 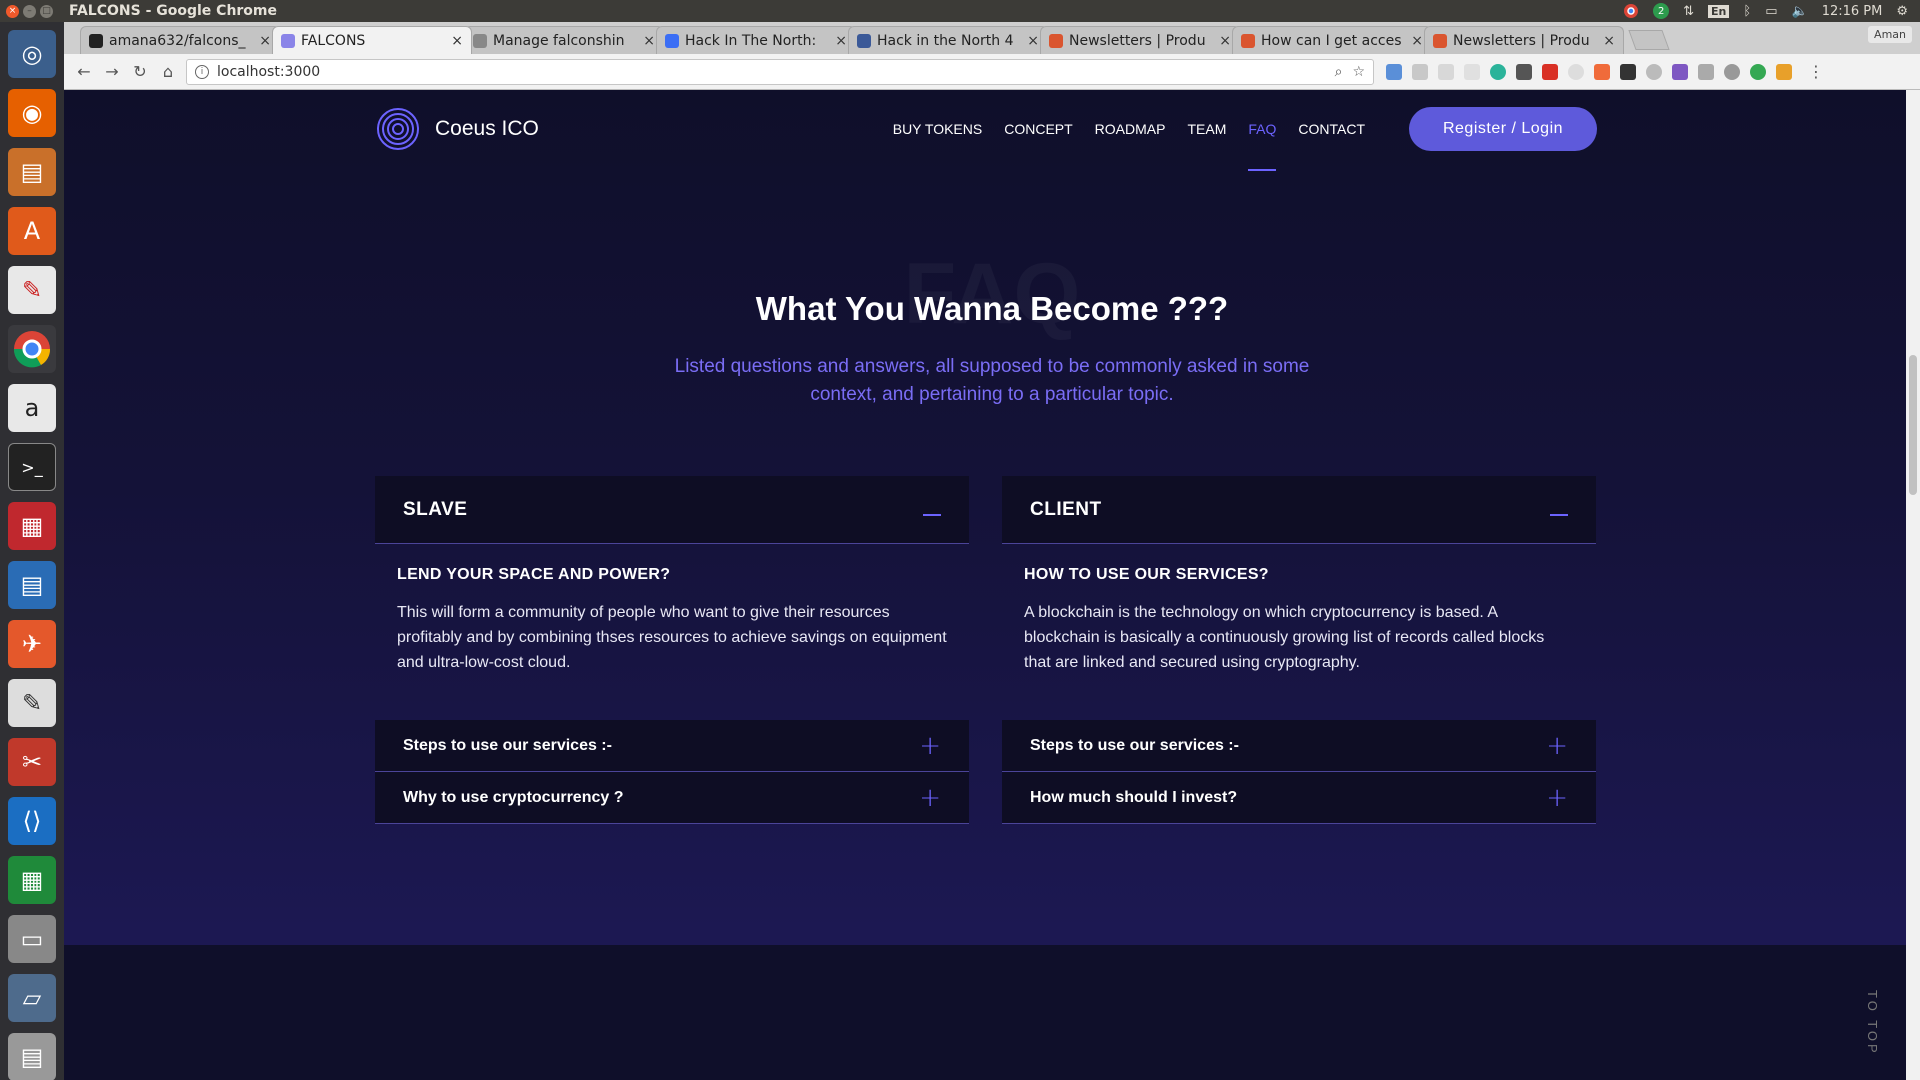 I want to click on network-icon: ⇅, so click(x=1688, y=11).